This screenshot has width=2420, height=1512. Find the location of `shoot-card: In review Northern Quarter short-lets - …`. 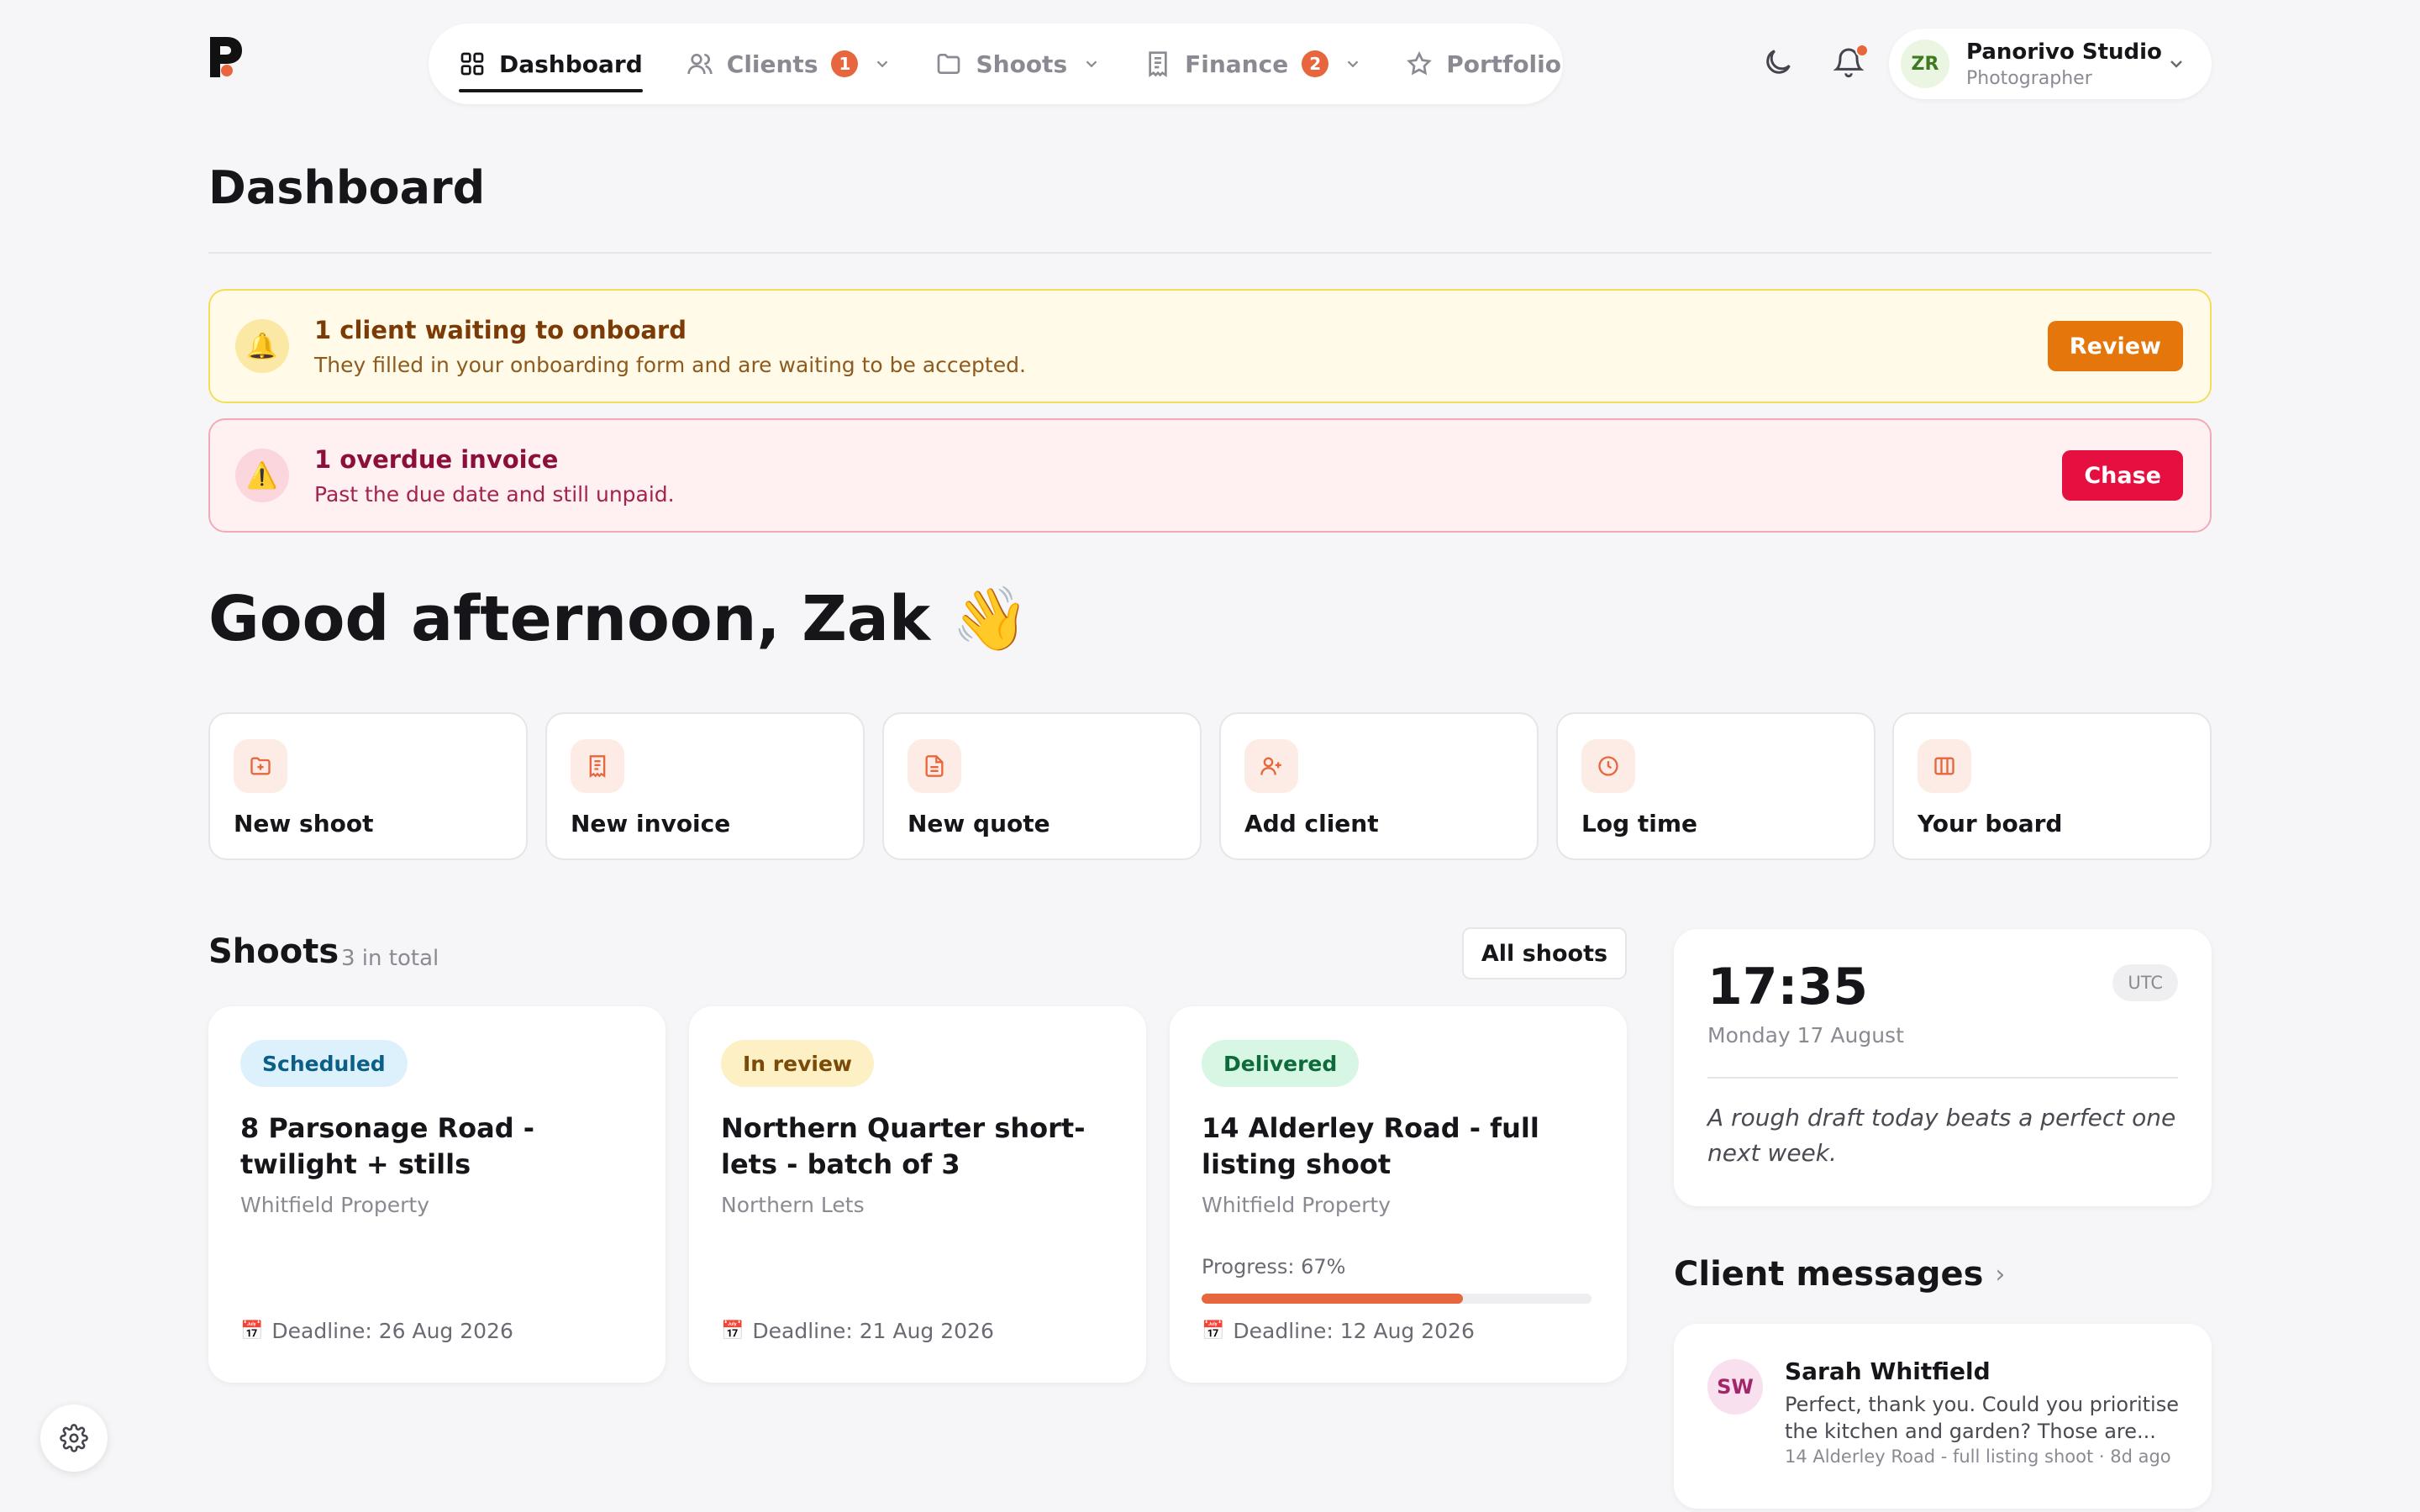

shoot-card: In review Northern Quarter short-lets - … is located at coordinates (917, 1194).